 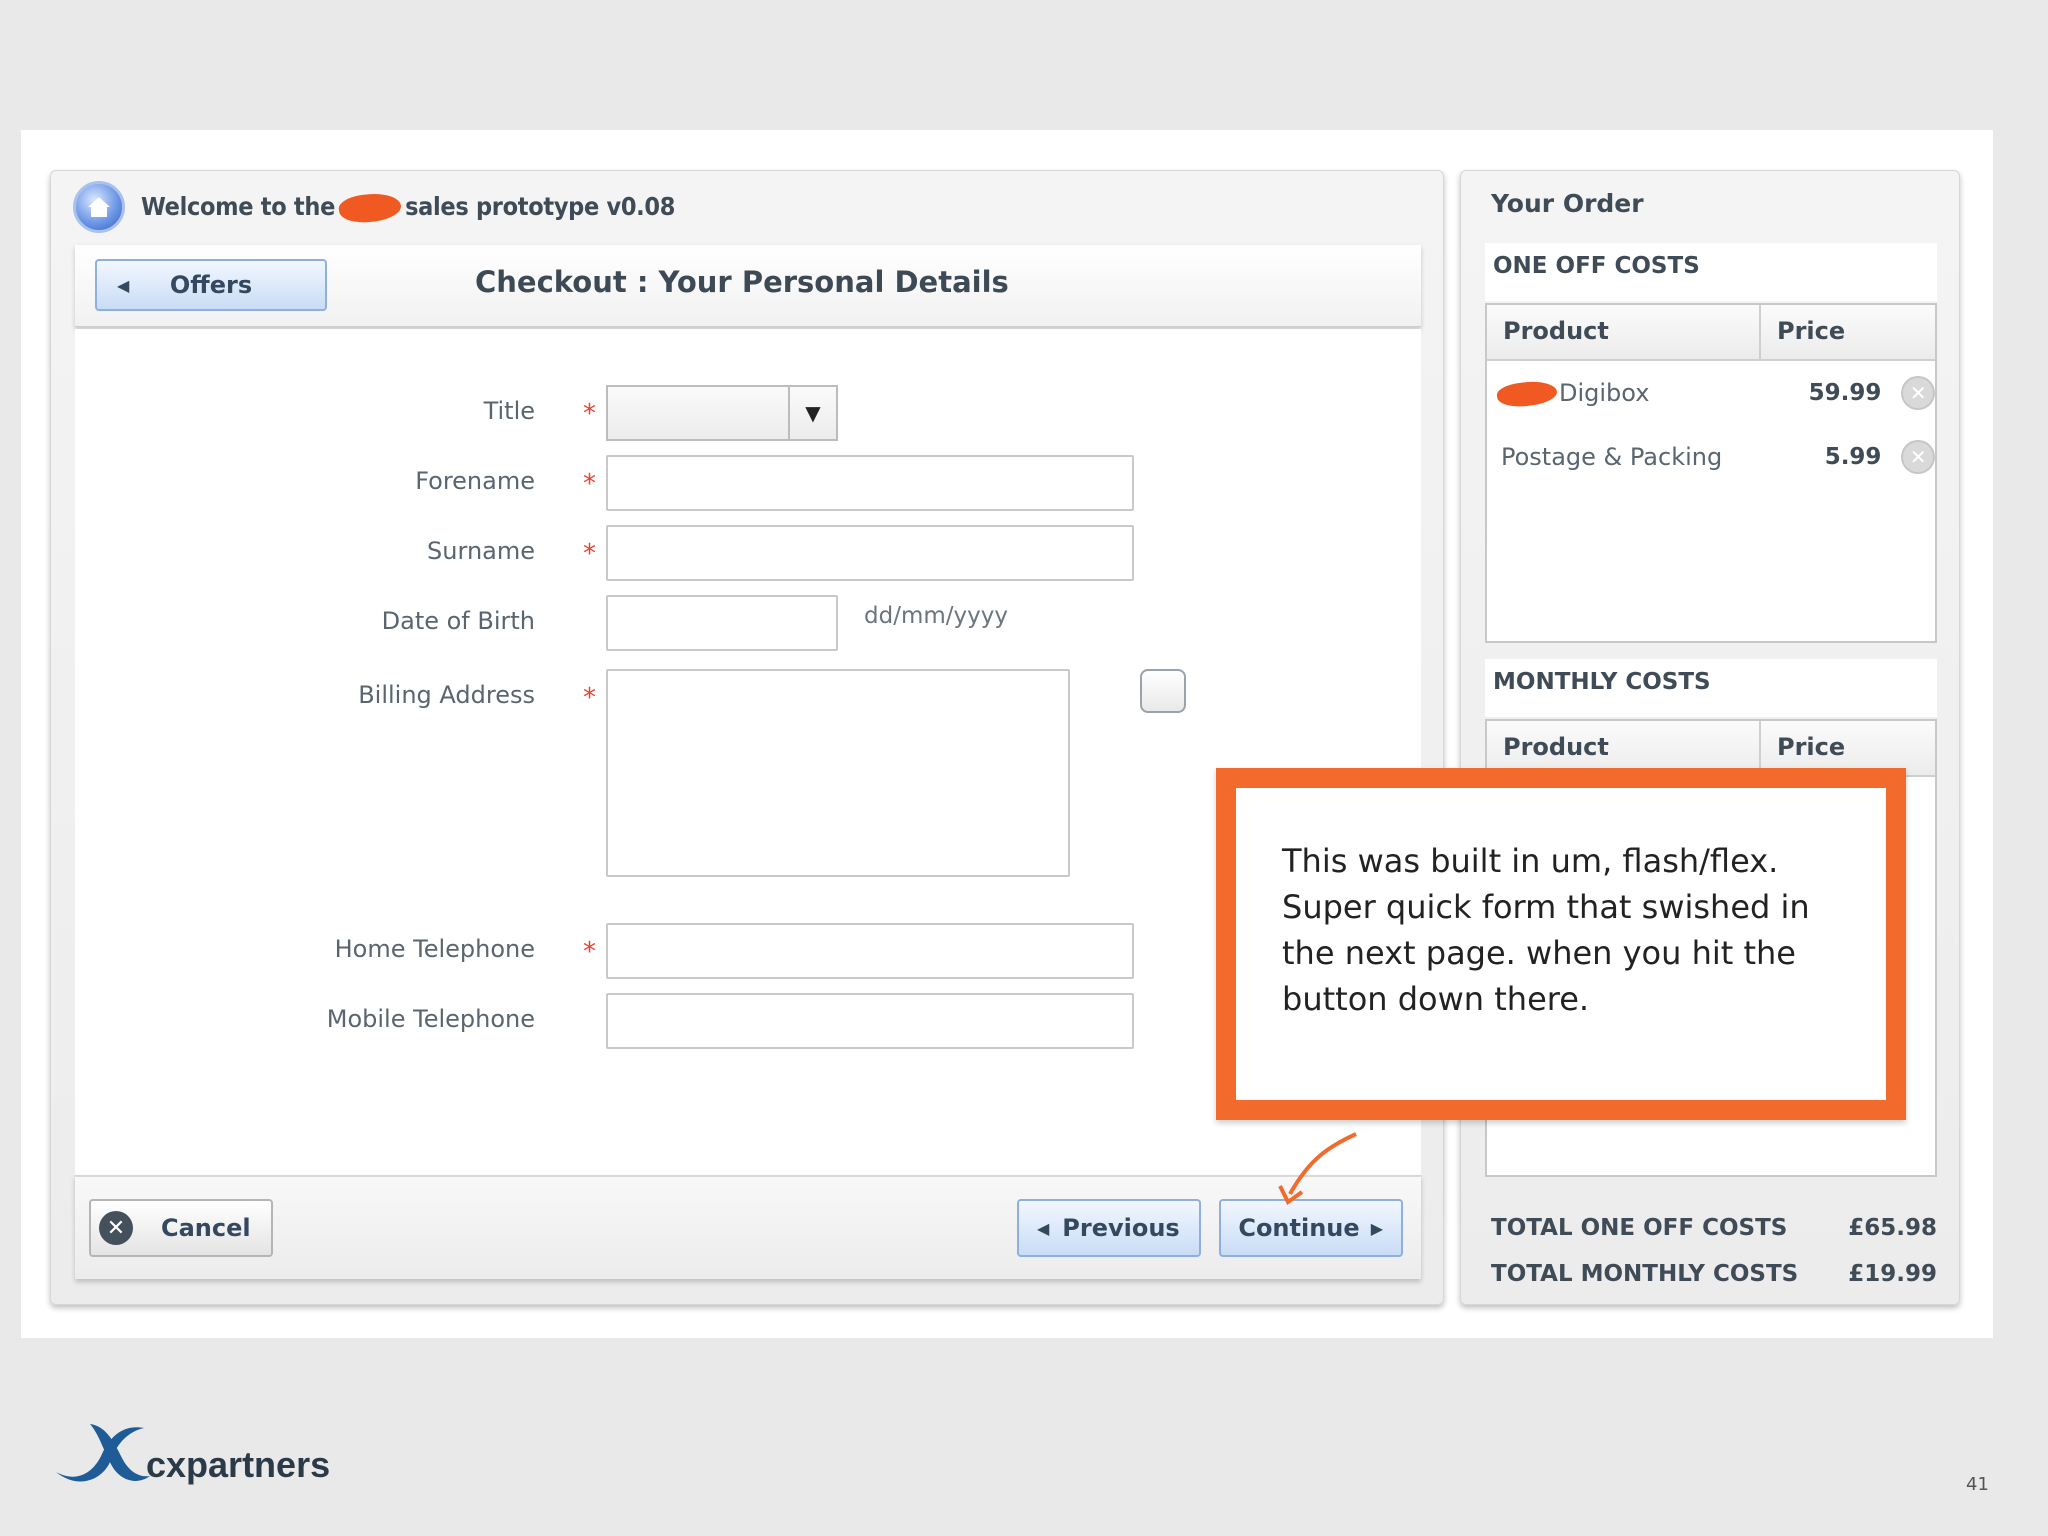 What do you see at coordinates (434, 949) in the screenshot?
I see `home-telephone-label: Home Telephone` at bounding box center [434, 949].